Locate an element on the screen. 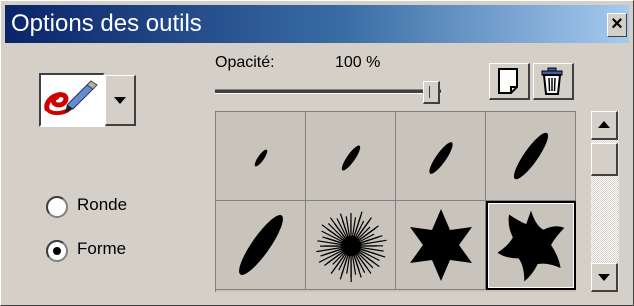  brush-star-icon is located at coordinates (441, 245).